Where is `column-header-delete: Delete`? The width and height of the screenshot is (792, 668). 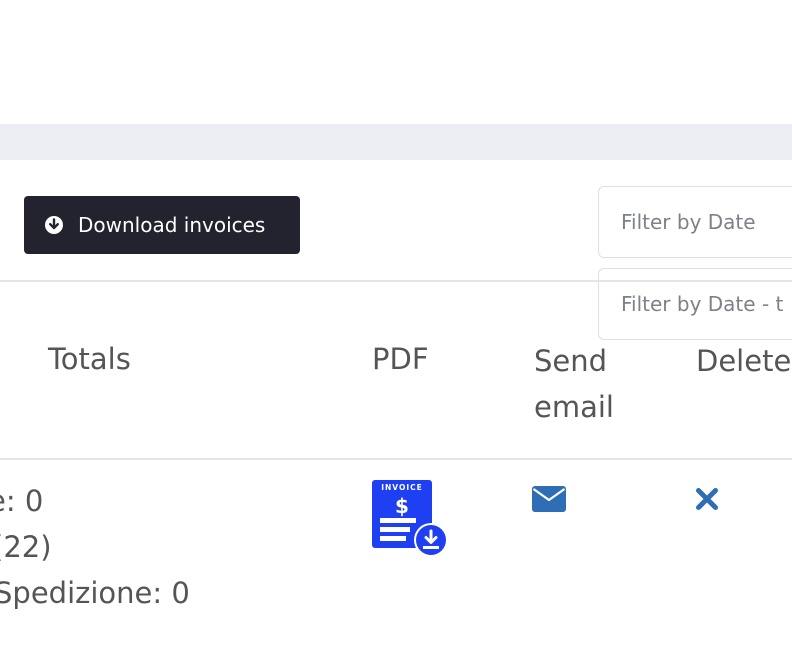
column-header-delete: Delete is located at coordinates (744, 361).